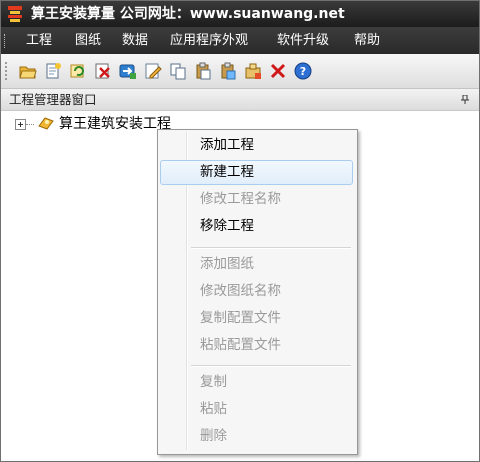 Image resolution: width=480 pixels, height=462 pixels. What do you see at coordinates (465, 99) in the screenshot?
I see `pin-icon` at bounding box center [465, 99].